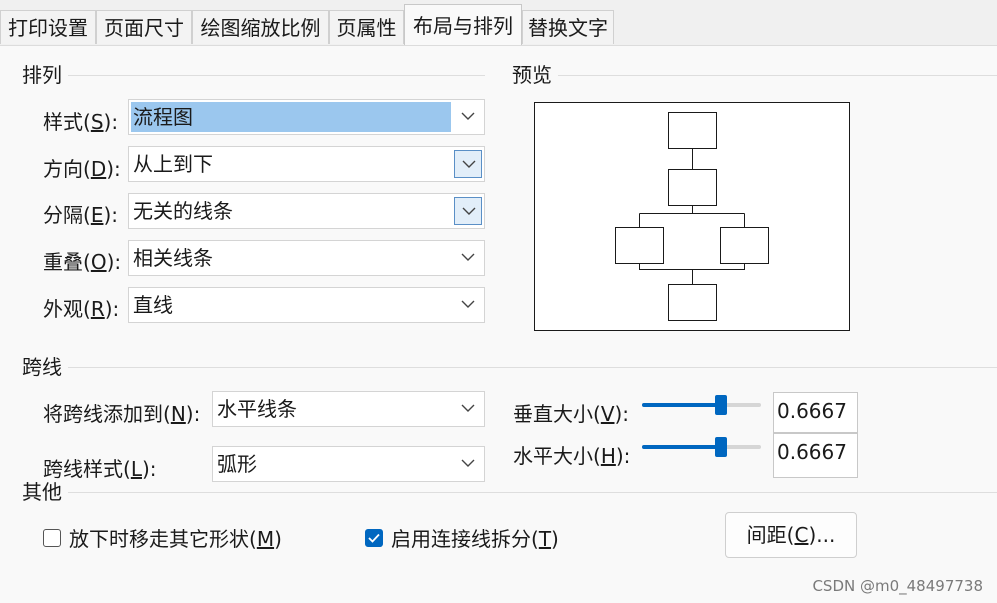 Image resolution: width=997 pixels, height=603 pixels. I want to click on vertical-size-slider, so click(701, 405).